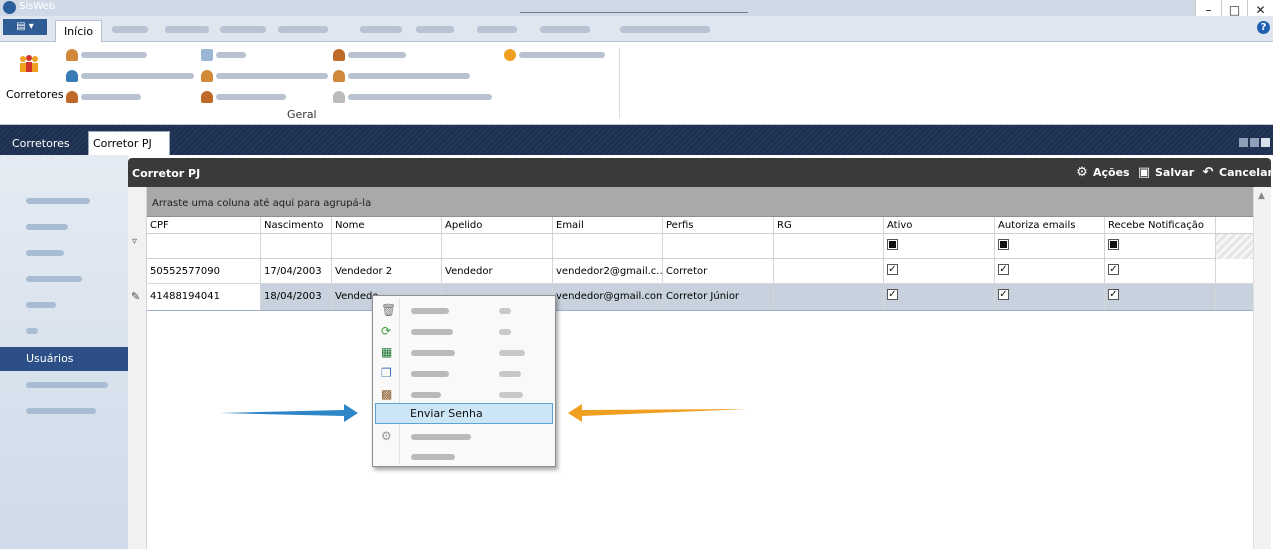  I want to click on ribbon-group-label: Geral, so click(302, 114).